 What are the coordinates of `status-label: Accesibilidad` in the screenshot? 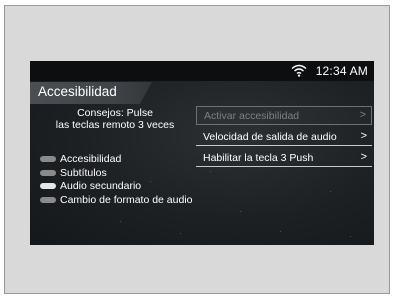 It's located at (91, 159).